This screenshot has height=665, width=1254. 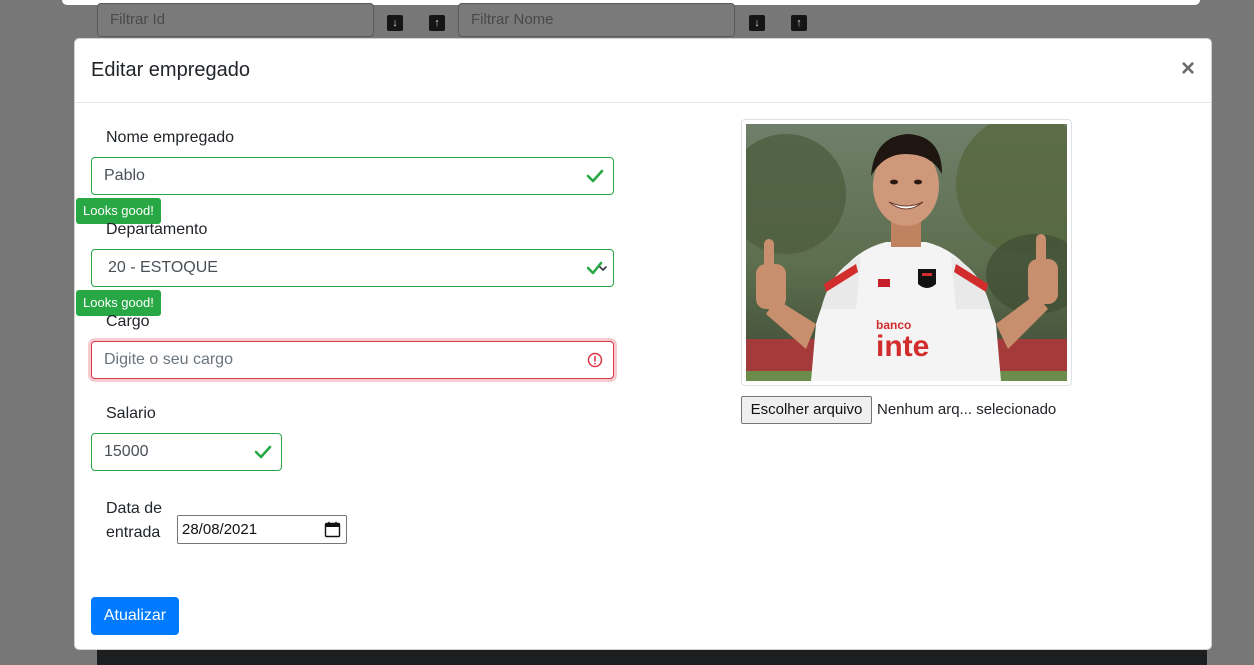 What do you see at coordinates (124, 175) in the screenshot?
I see `name-value: Pablo` at bounding box center [124, 175].